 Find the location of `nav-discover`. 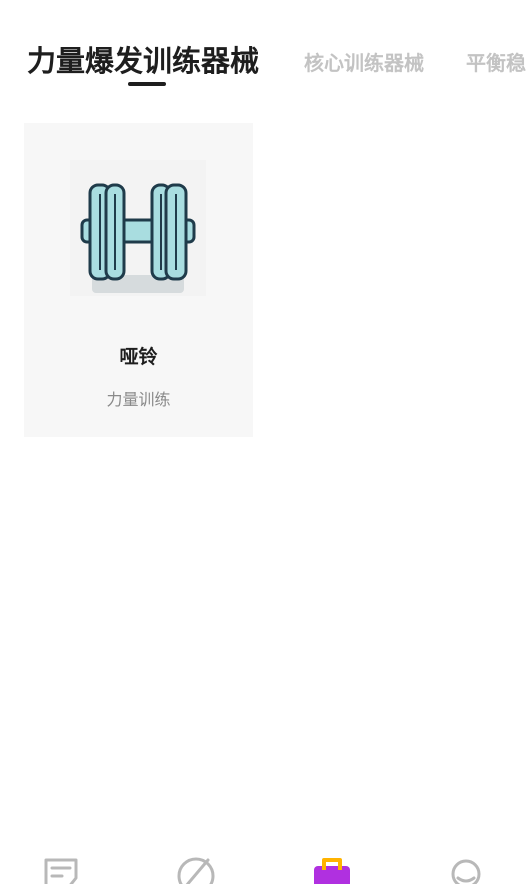

nav-discover is located at coordinates (196, 868).